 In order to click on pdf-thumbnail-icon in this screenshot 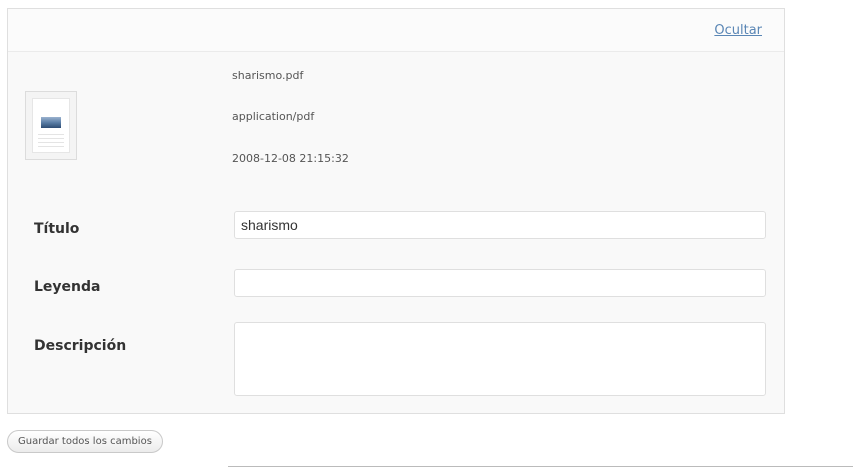, I will do `click(51, 125)`.